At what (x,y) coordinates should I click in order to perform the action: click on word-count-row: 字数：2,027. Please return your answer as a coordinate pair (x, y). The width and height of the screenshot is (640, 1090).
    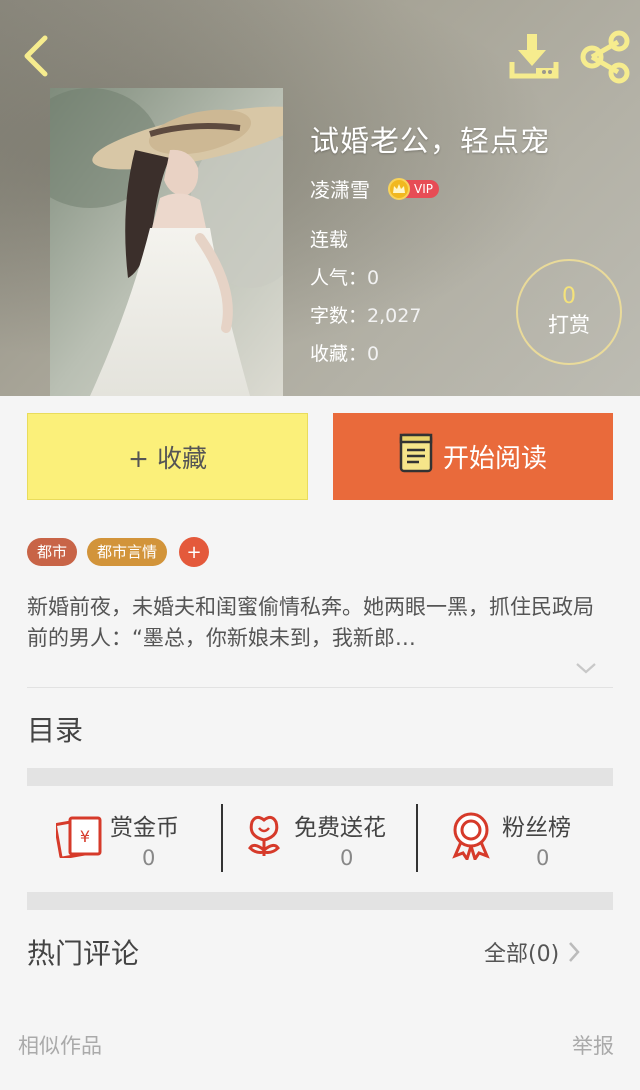
    Looking at the image, I should click on (365, 314).